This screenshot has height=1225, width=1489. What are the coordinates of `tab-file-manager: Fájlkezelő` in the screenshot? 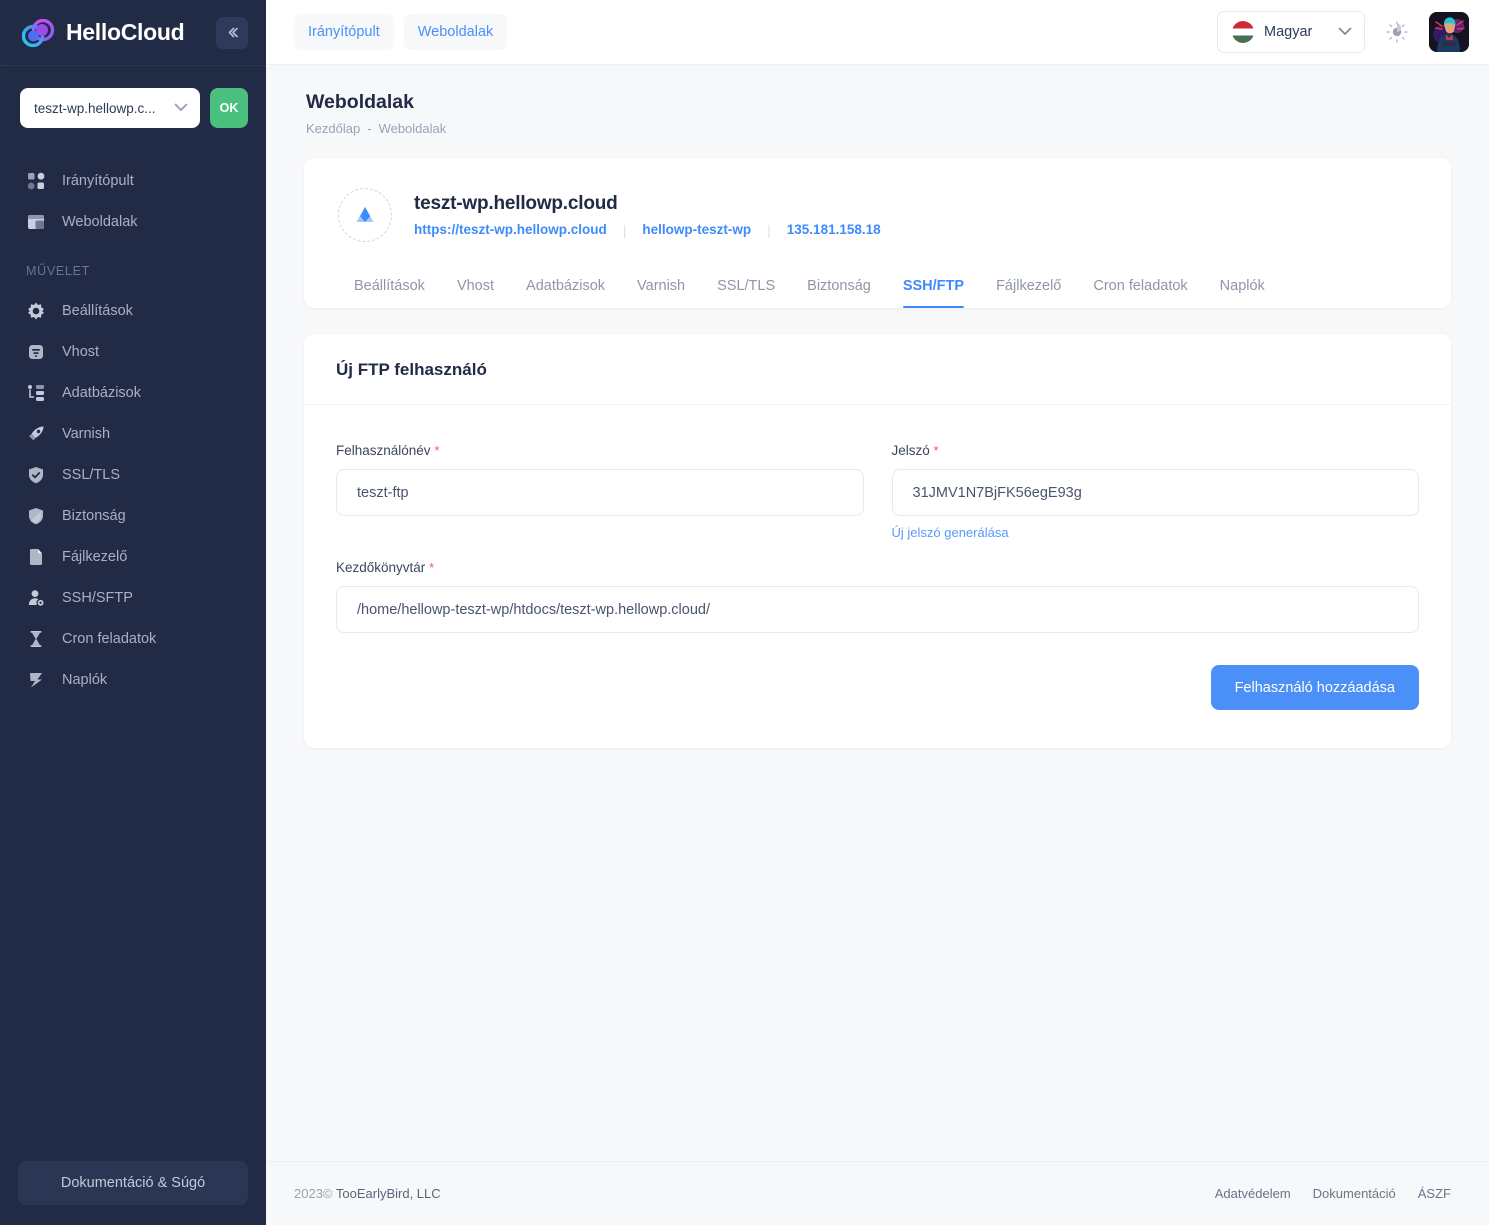 It's located at (1028, 288).